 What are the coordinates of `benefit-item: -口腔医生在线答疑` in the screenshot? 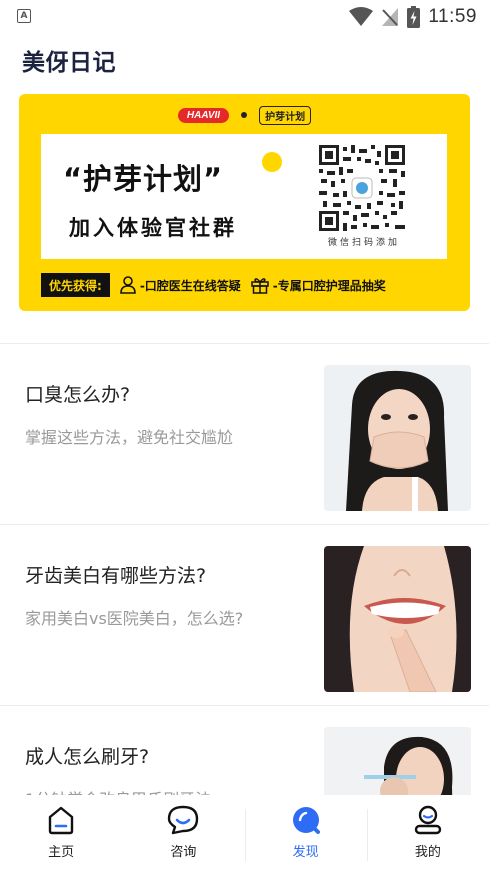 It's located at (180, 285).